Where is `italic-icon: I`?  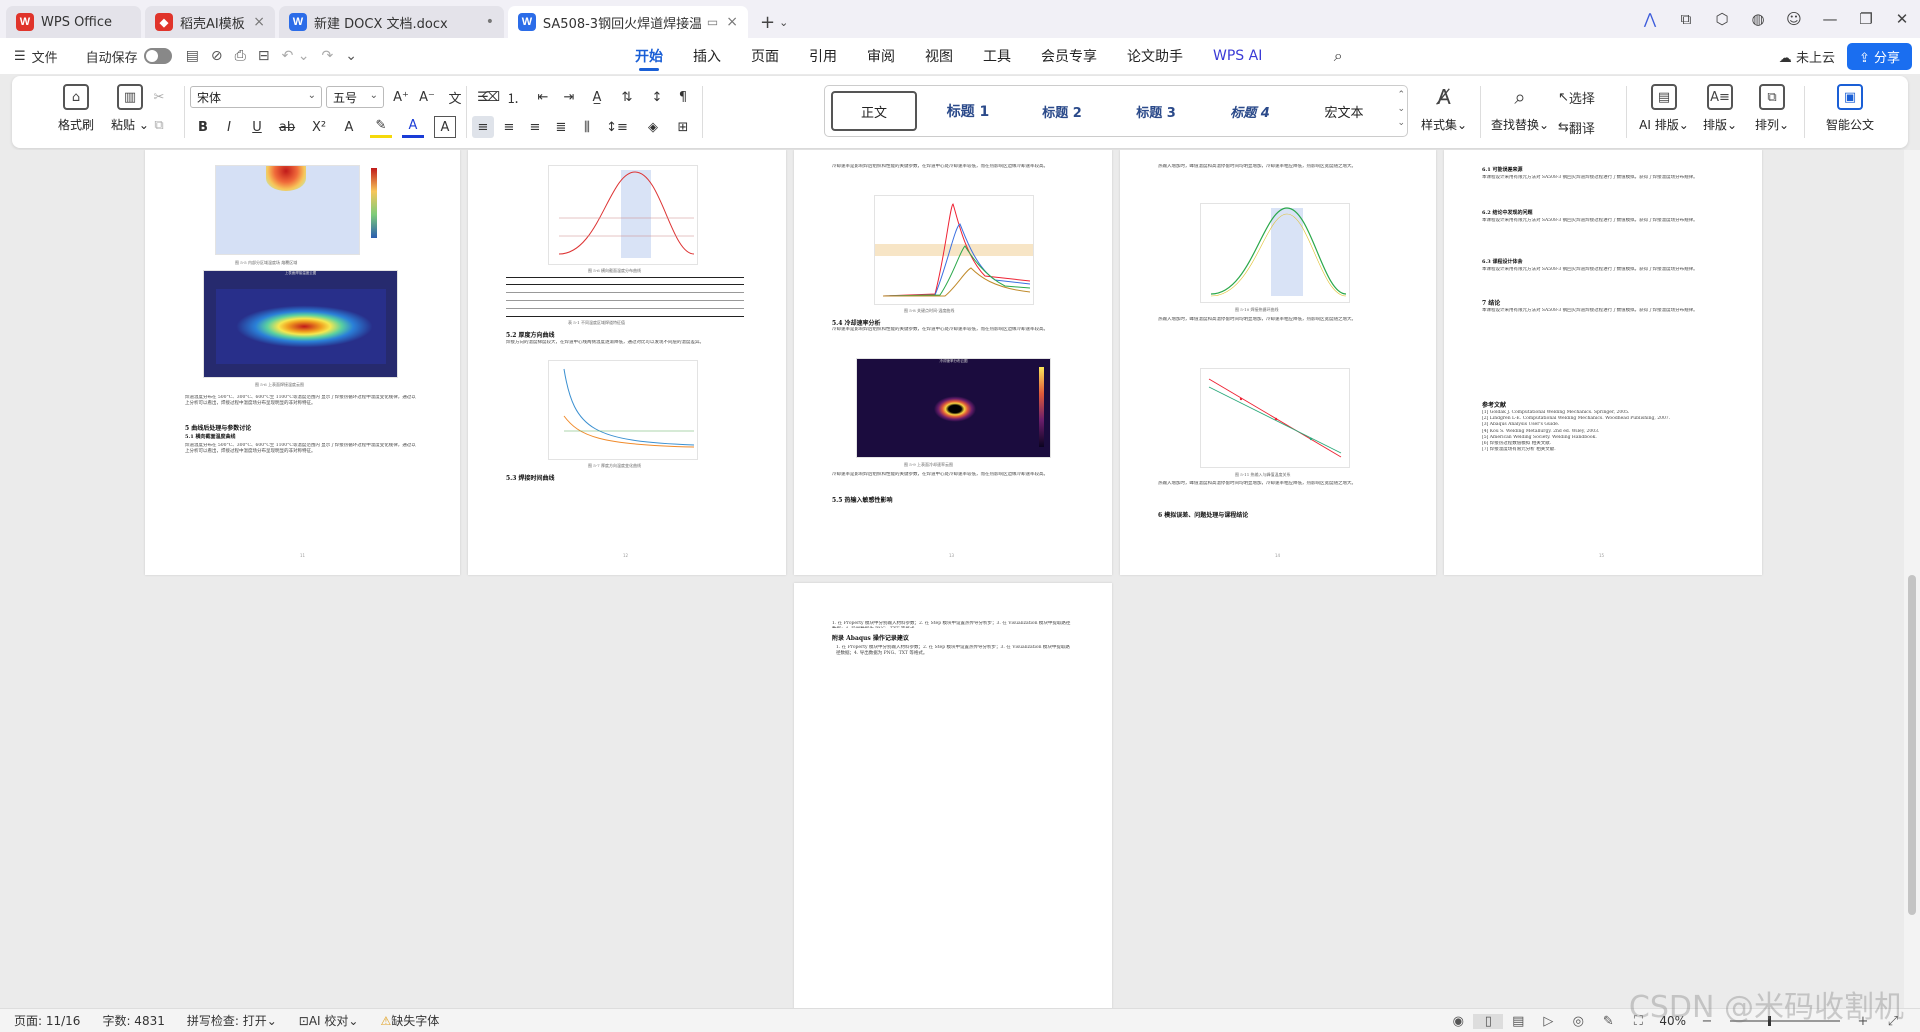
italic-icon: I is located at coordinates (229, 127).